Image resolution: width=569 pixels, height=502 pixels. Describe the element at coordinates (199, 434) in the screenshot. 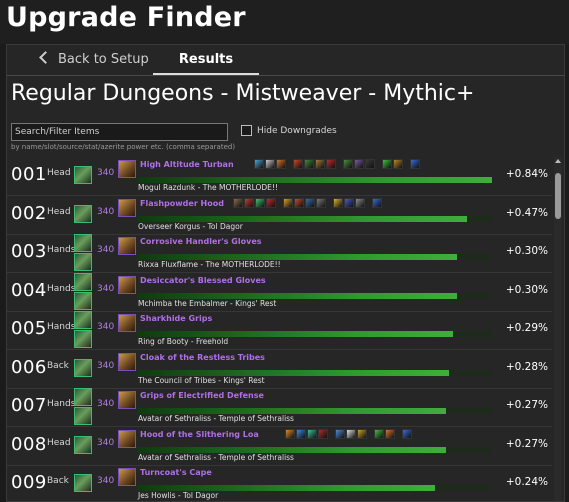

I see `item-name: Hood of the Slithering Loa` at that location.